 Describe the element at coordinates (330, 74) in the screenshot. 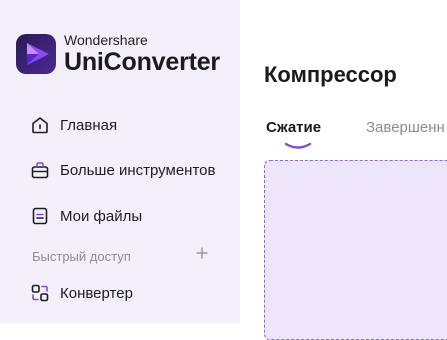

I see `page-title: Компрессор` at that location.